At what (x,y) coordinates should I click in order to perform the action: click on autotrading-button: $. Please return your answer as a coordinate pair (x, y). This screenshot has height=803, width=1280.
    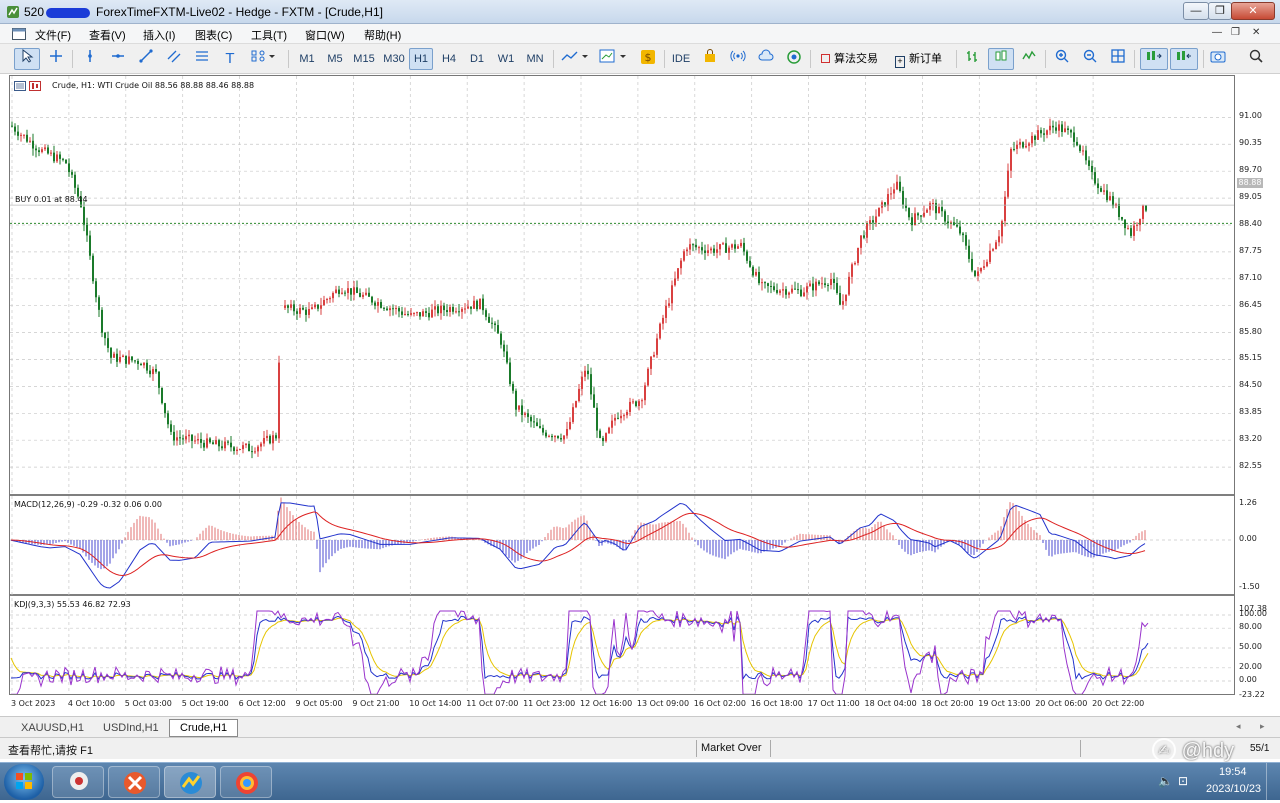
    Looking at the image, I should click on (648, 59).